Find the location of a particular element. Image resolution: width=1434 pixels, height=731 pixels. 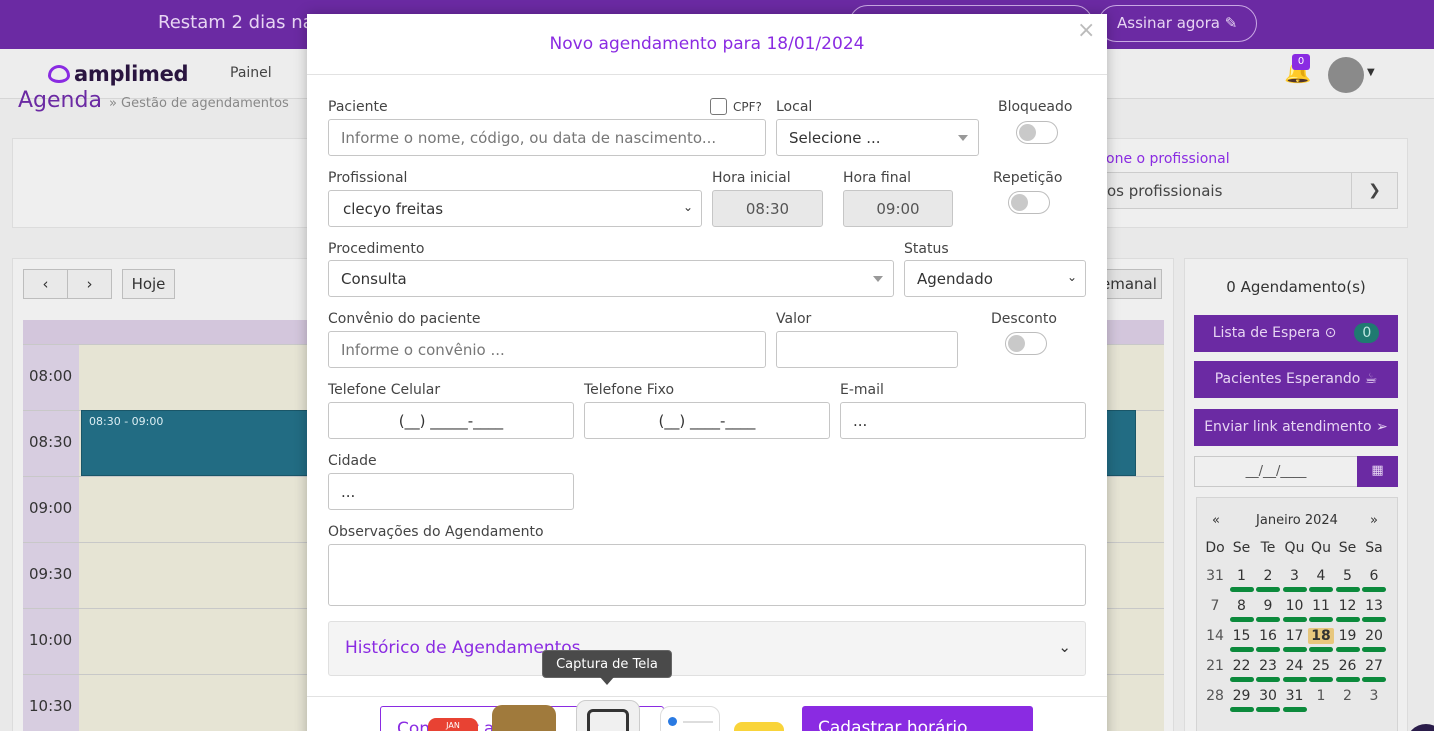

modal-title: Novo agendamento para 18/01/2024 is located at coordinates (707, 44).